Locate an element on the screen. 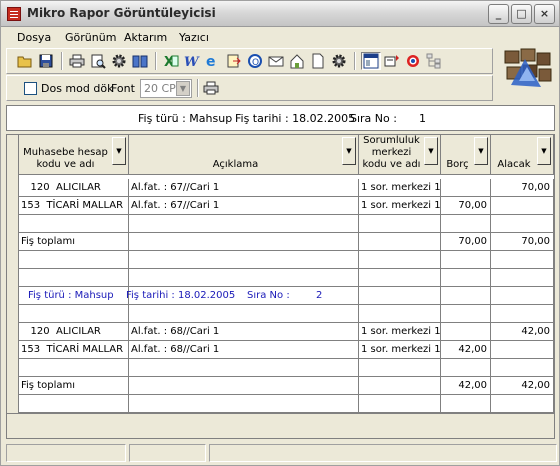 This screenshot has height=466, width=560. settings-icon is located at coordinates (339, 61).